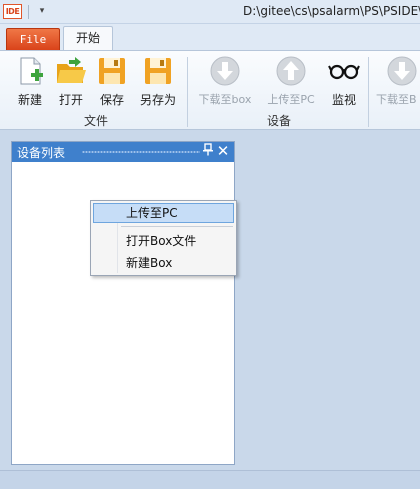 This screenshot has width=420, height=489. Describe the element at coordinates (331, 11) in the screenshot. I see `window-title: D:\gitee\cs\psalarm\PS\PSIDE\` at that location.